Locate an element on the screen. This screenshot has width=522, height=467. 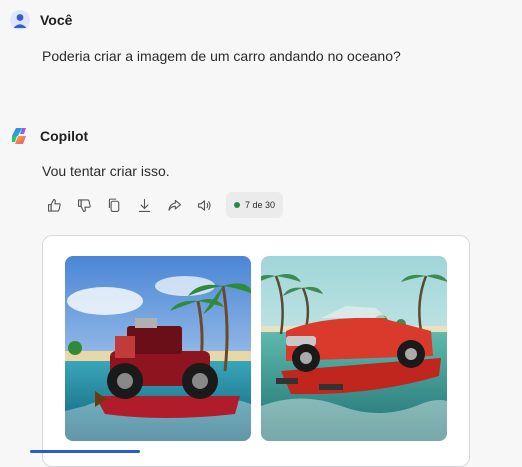
thumbs-up-icon is located at coordinates (54, 205).